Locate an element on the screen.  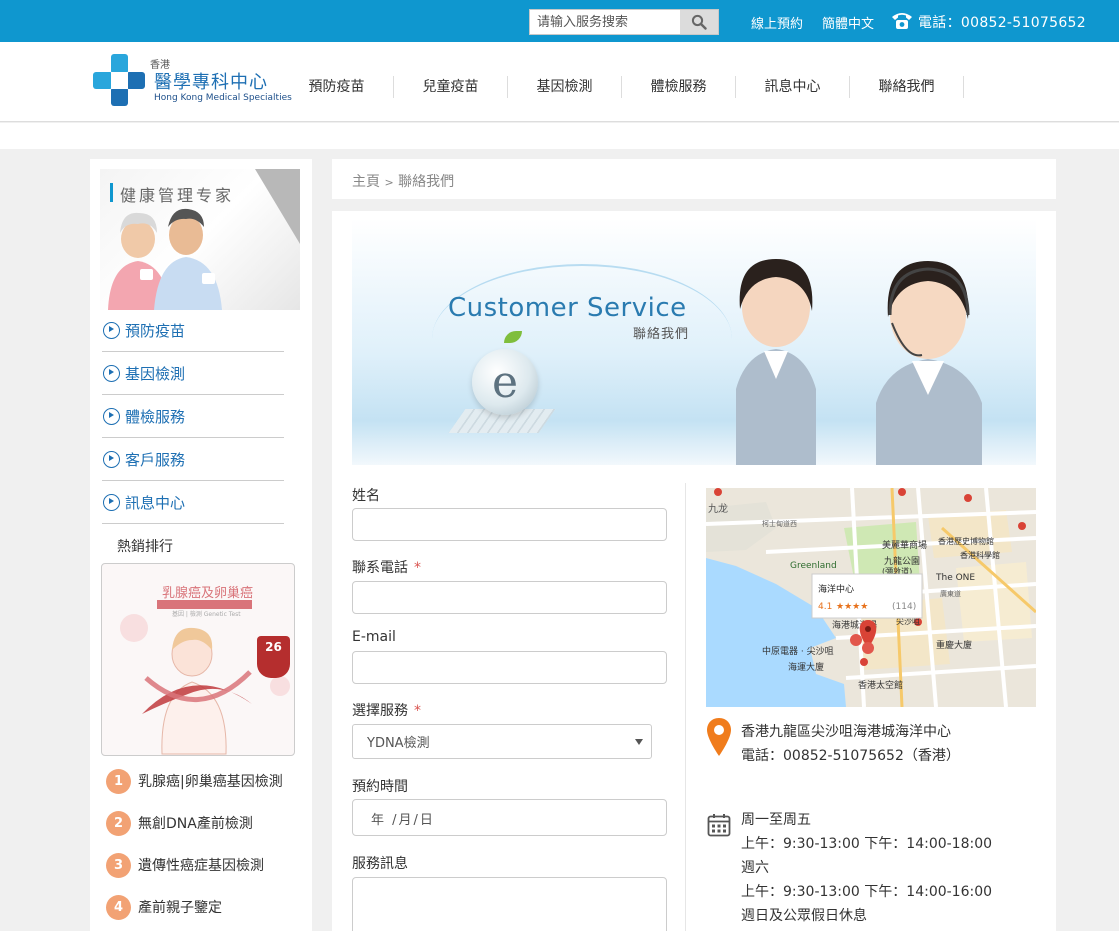
simplified-chinese-link: 簡體中文 is located at coordinates (848, 22).